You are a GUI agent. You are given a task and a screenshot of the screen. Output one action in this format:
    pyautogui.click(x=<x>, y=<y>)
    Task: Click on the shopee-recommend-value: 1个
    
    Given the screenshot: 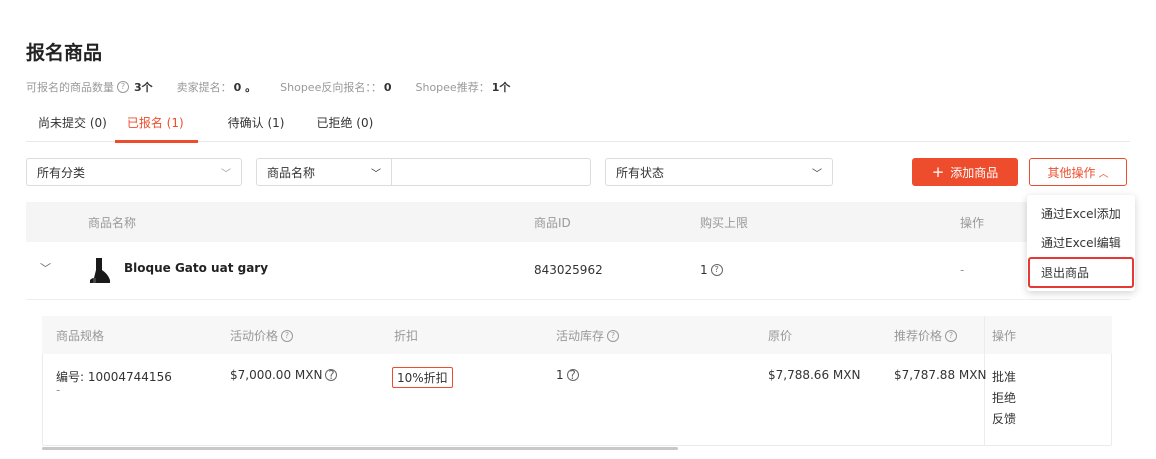 What is the action you would take?
    pyautogui.click(x=501, y=87)
    